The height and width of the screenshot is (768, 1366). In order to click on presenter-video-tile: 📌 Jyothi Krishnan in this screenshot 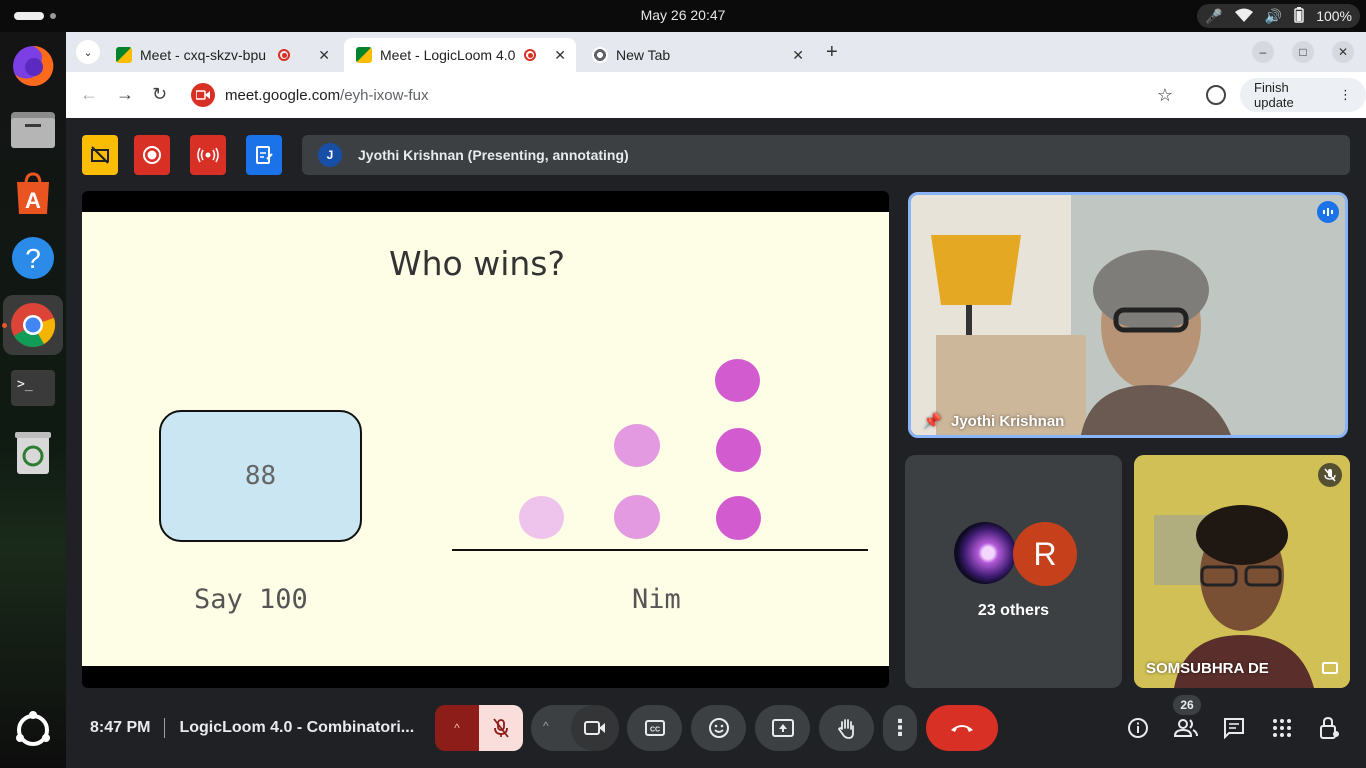, I will do `click(1128, 315)`.